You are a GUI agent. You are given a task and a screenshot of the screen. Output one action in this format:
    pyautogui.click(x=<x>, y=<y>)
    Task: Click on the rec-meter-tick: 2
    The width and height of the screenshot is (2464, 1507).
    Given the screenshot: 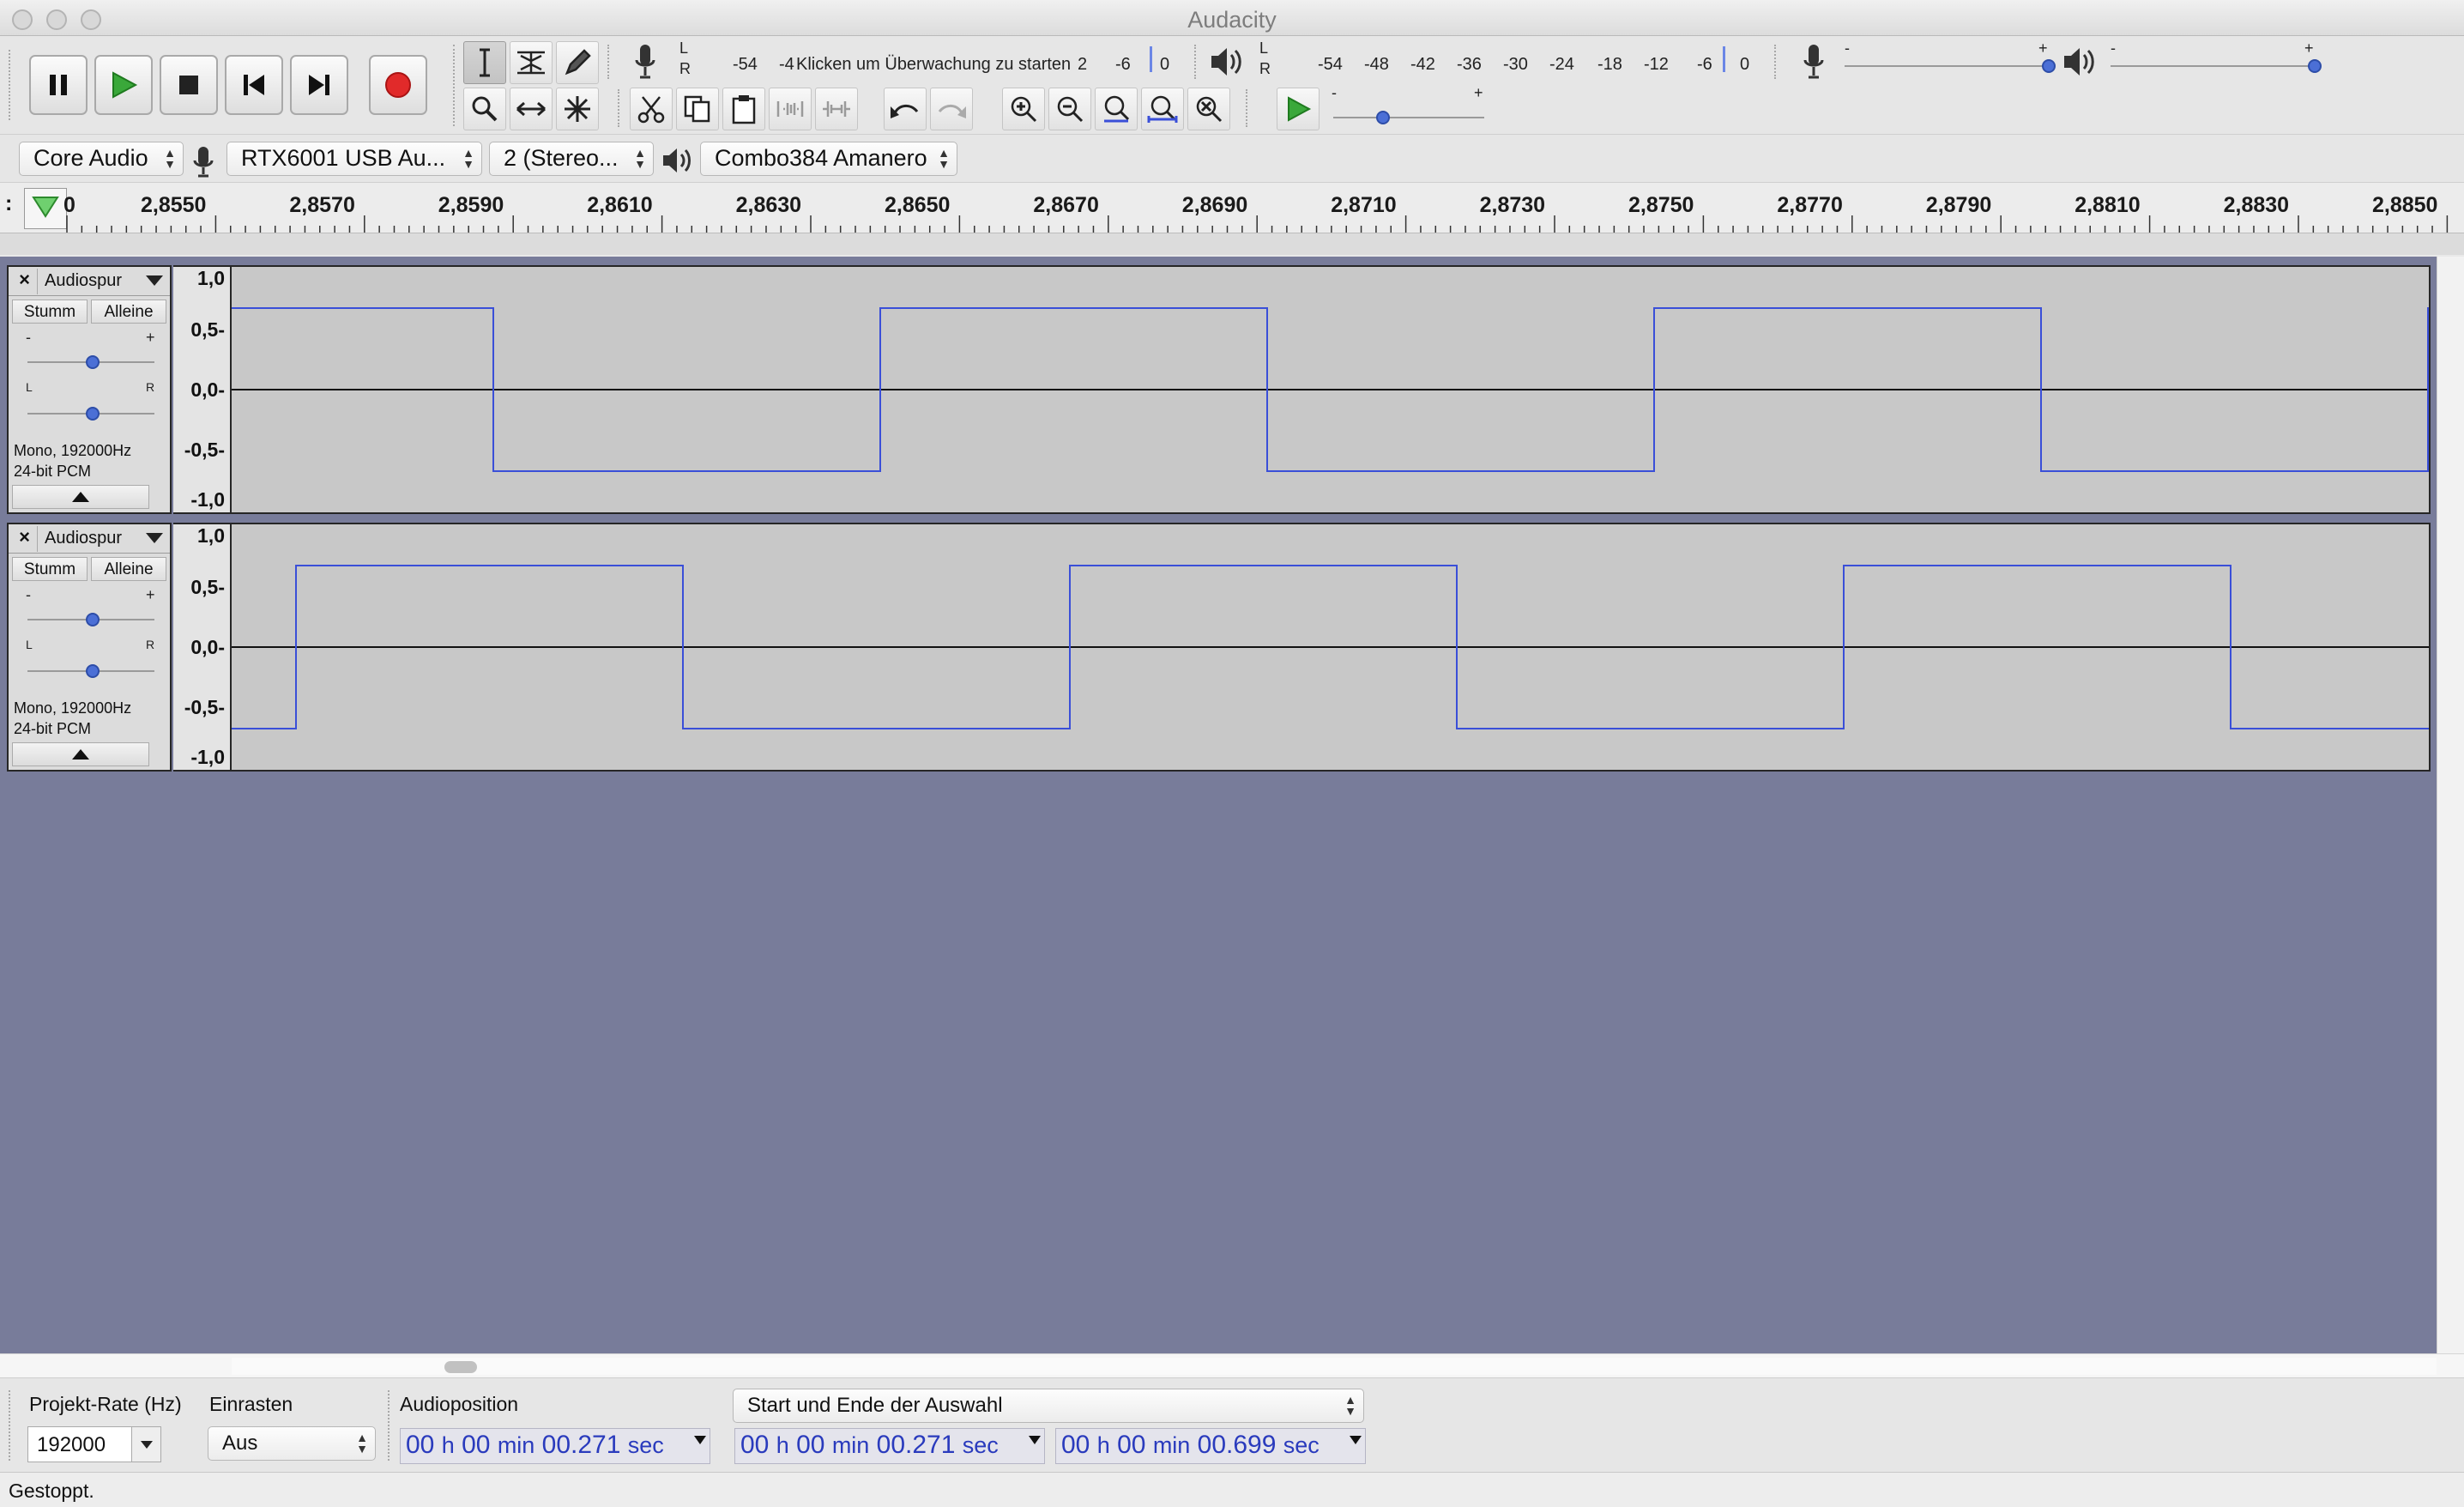 What is the action you would take?
    pyautogui.click(x=1083, y=64)
    